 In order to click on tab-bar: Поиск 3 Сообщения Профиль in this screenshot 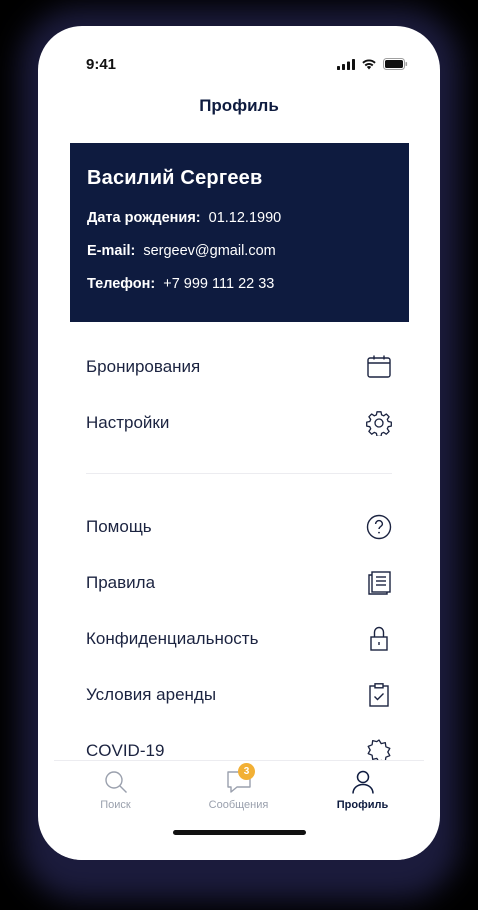, I will do `click(239, 810)`.